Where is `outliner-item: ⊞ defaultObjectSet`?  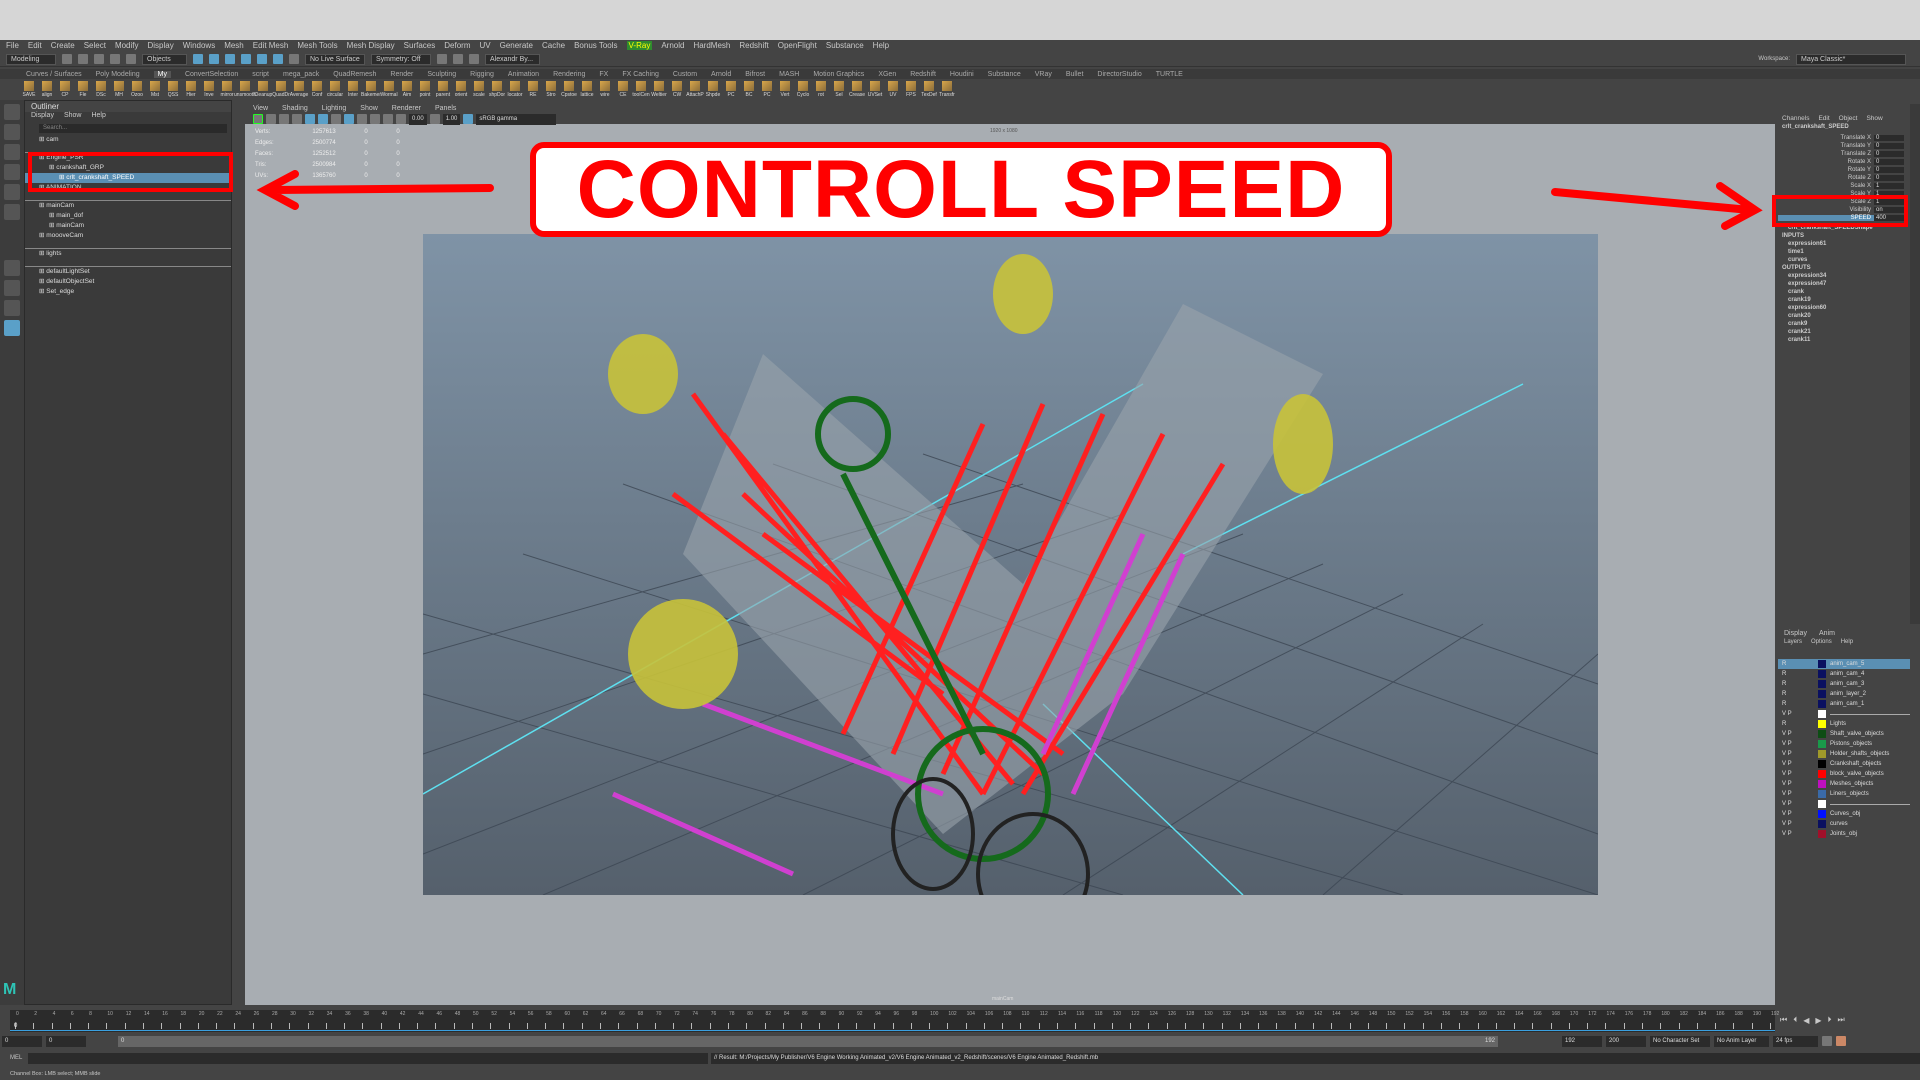 outliner-item: ⊞ defaultObjectSet is located at coordinates (128, 282).